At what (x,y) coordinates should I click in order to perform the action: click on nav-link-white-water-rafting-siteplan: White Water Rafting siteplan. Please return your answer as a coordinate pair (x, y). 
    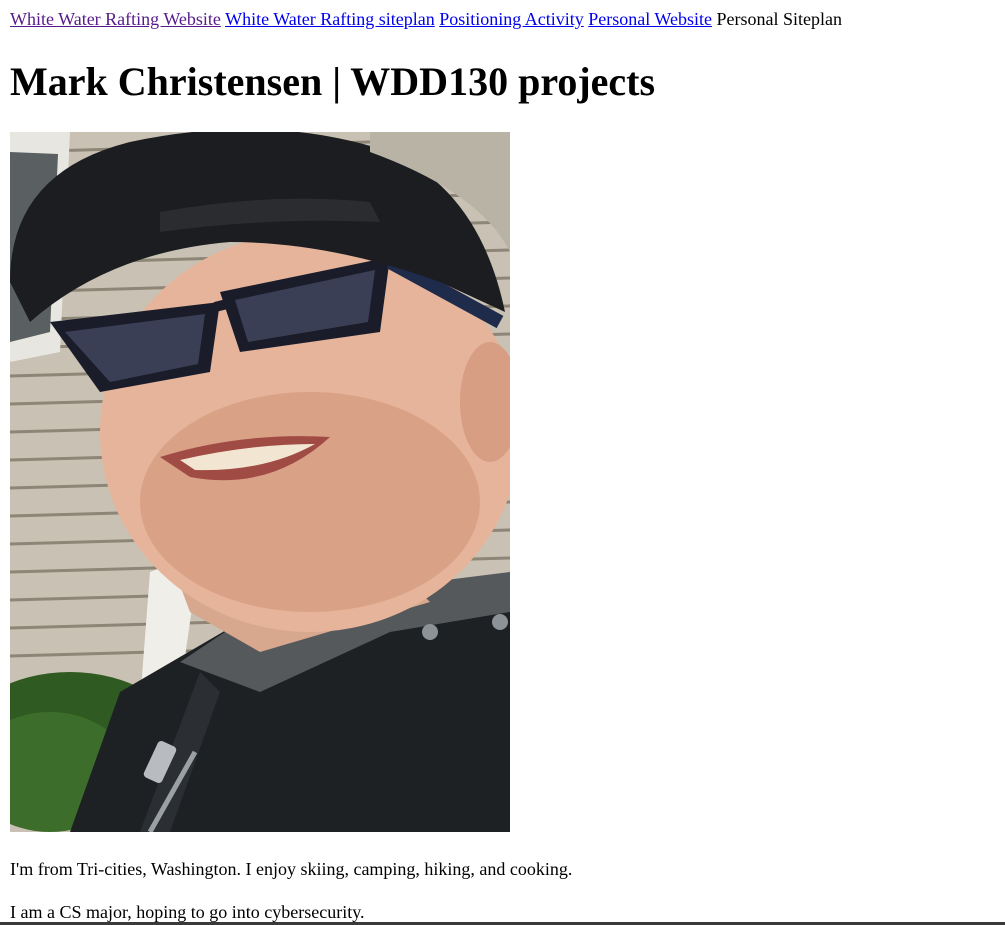
    Looking at the image, I should click on (330, 19).